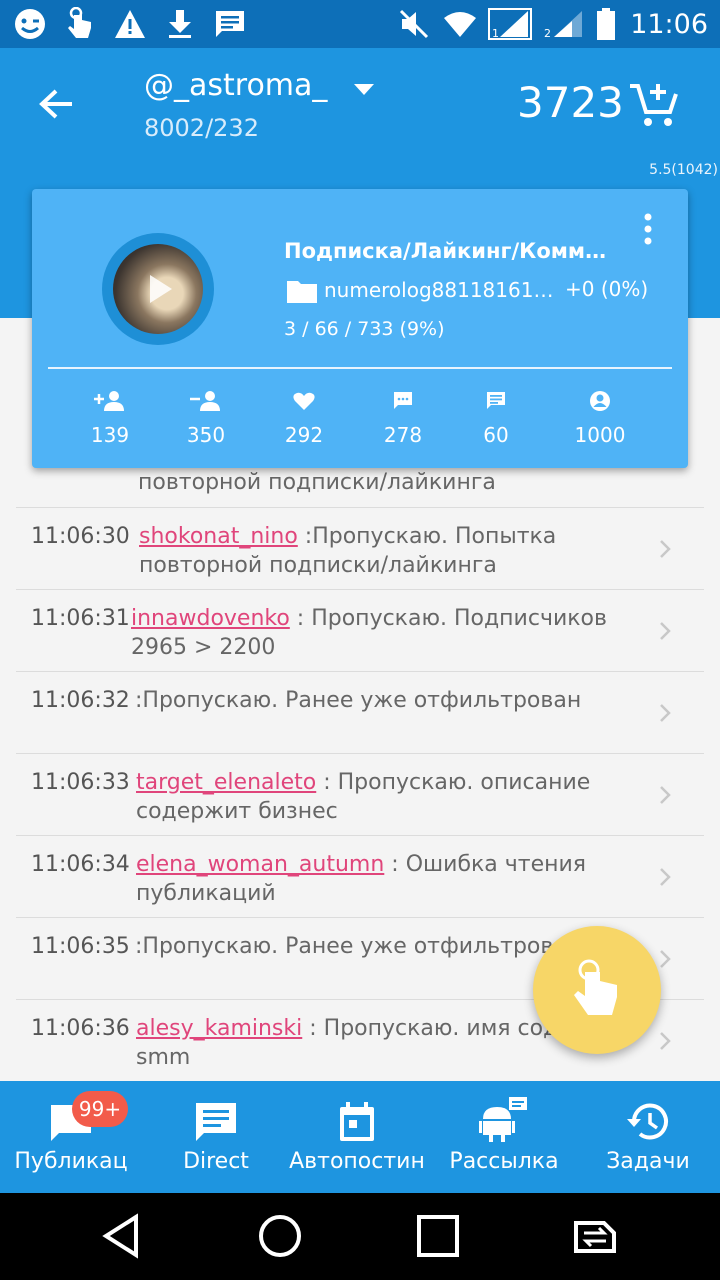 Image resolution: width=720 pixels, height=1280 pixels. What do you see at coordinates (564, 24) in the screenshot?
I see `signal-sim2-icon: 2` at bounding box center [564, 24].